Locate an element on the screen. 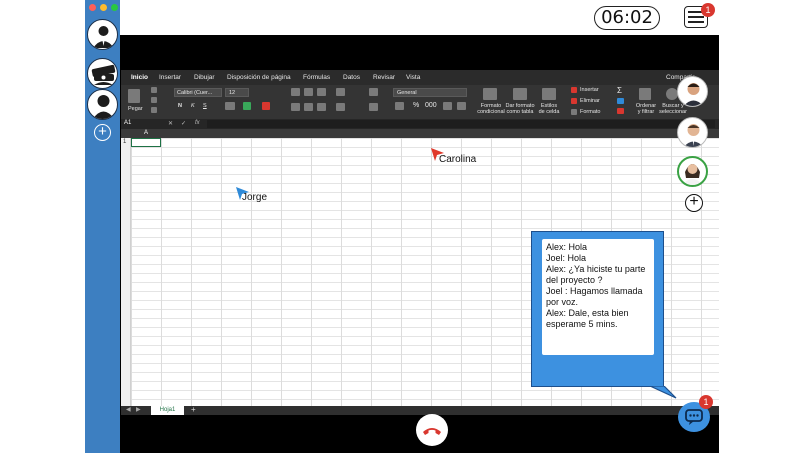 Image resolution: width=806 pixels, height=453 pixels. paste-icon is located at coordinates (134, 96).